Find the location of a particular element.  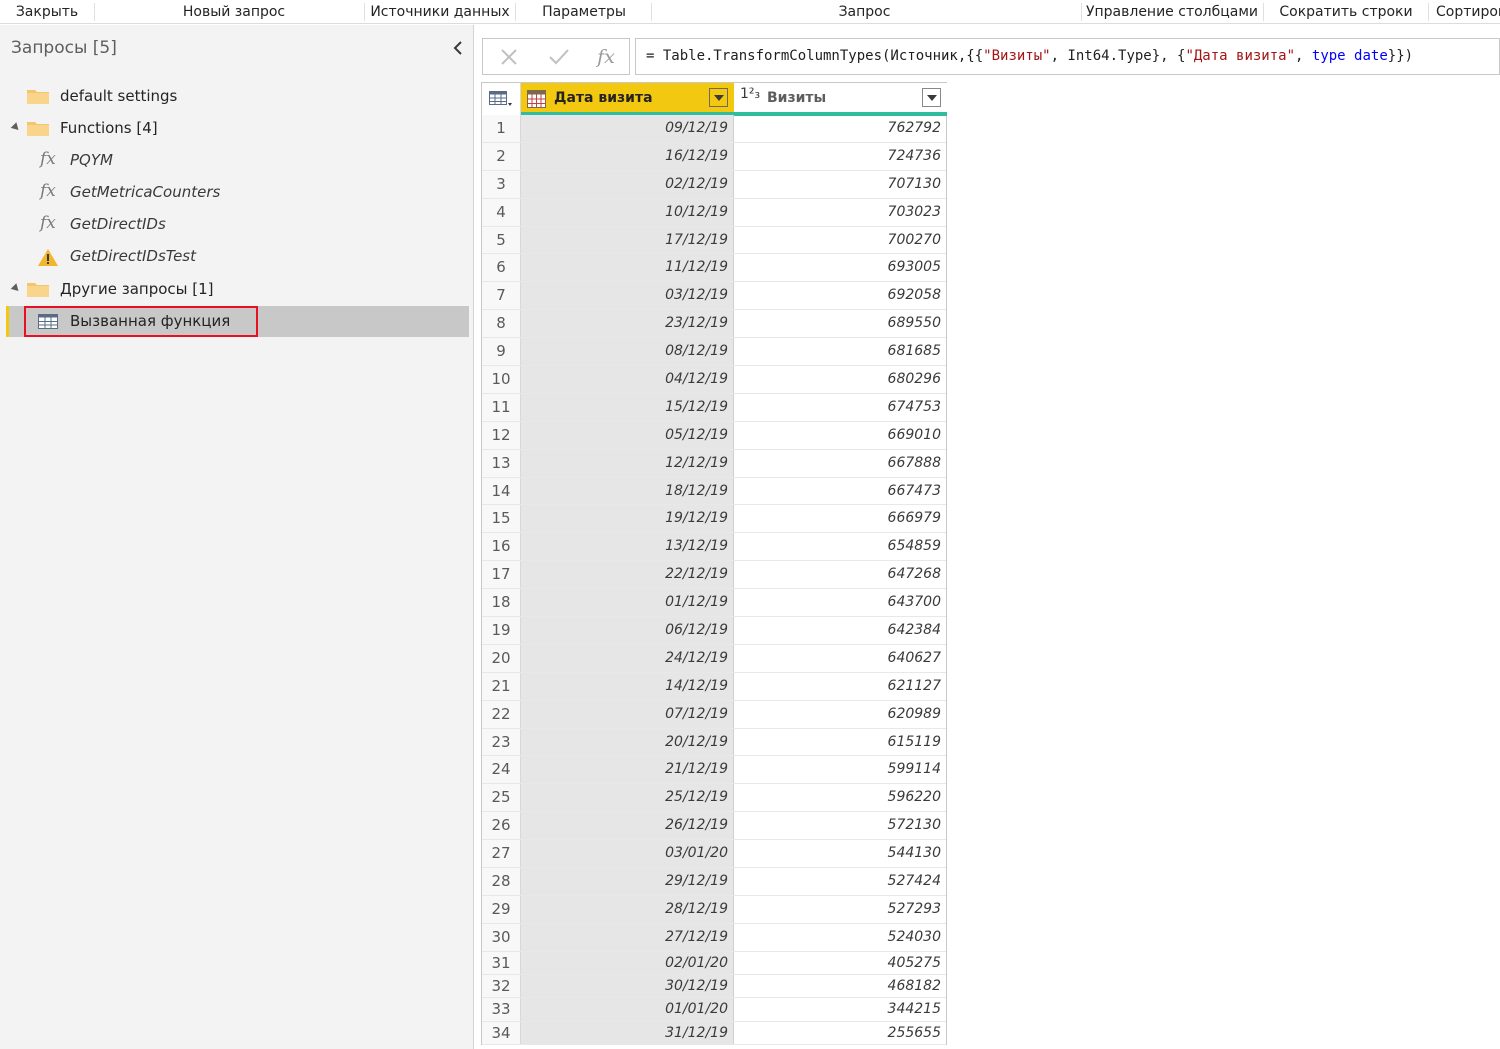

cell-visits: 468182 is located at coordinates (840, 986).